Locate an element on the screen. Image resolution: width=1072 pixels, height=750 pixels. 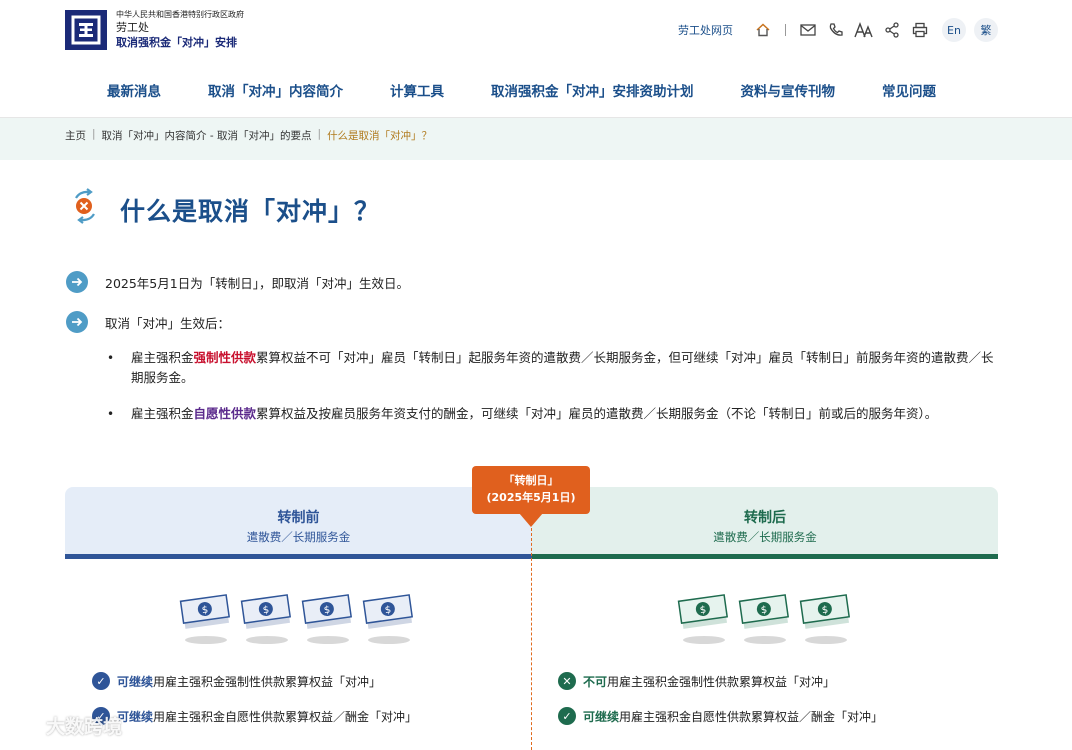
brand-block: 中华人民共和国香港特别行政区政府 劳工处 取消强积金「对冲」安排 is located at coordinates (180, 30).